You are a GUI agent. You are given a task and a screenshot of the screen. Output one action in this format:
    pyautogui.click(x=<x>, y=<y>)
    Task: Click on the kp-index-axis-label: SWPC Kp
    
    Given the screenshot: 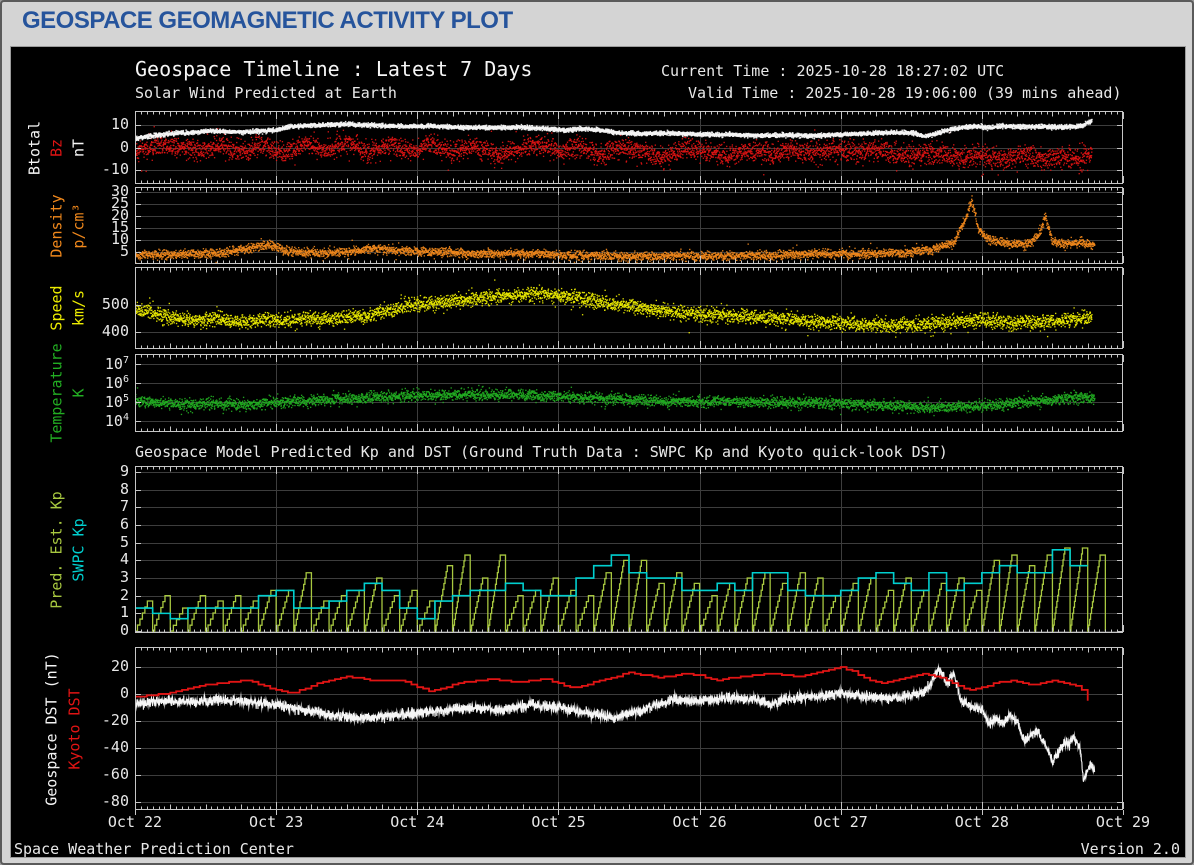 What is the action you would take?
    pyautogui.click(x=78, y=549)
    